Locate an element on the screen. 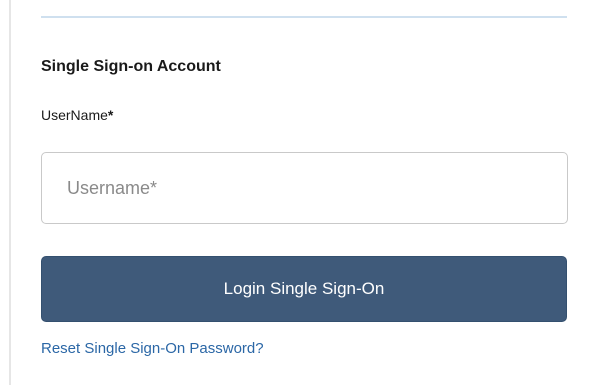 The image size is (590, 385). username-label: UserName* is located at coordinates (77, 115).